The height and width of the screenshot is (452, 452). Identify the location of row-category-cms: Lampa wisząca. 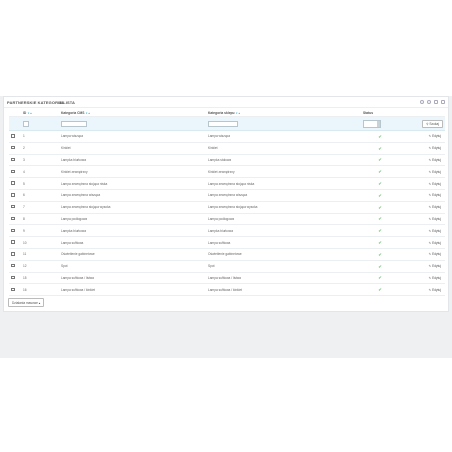
(132, 136).